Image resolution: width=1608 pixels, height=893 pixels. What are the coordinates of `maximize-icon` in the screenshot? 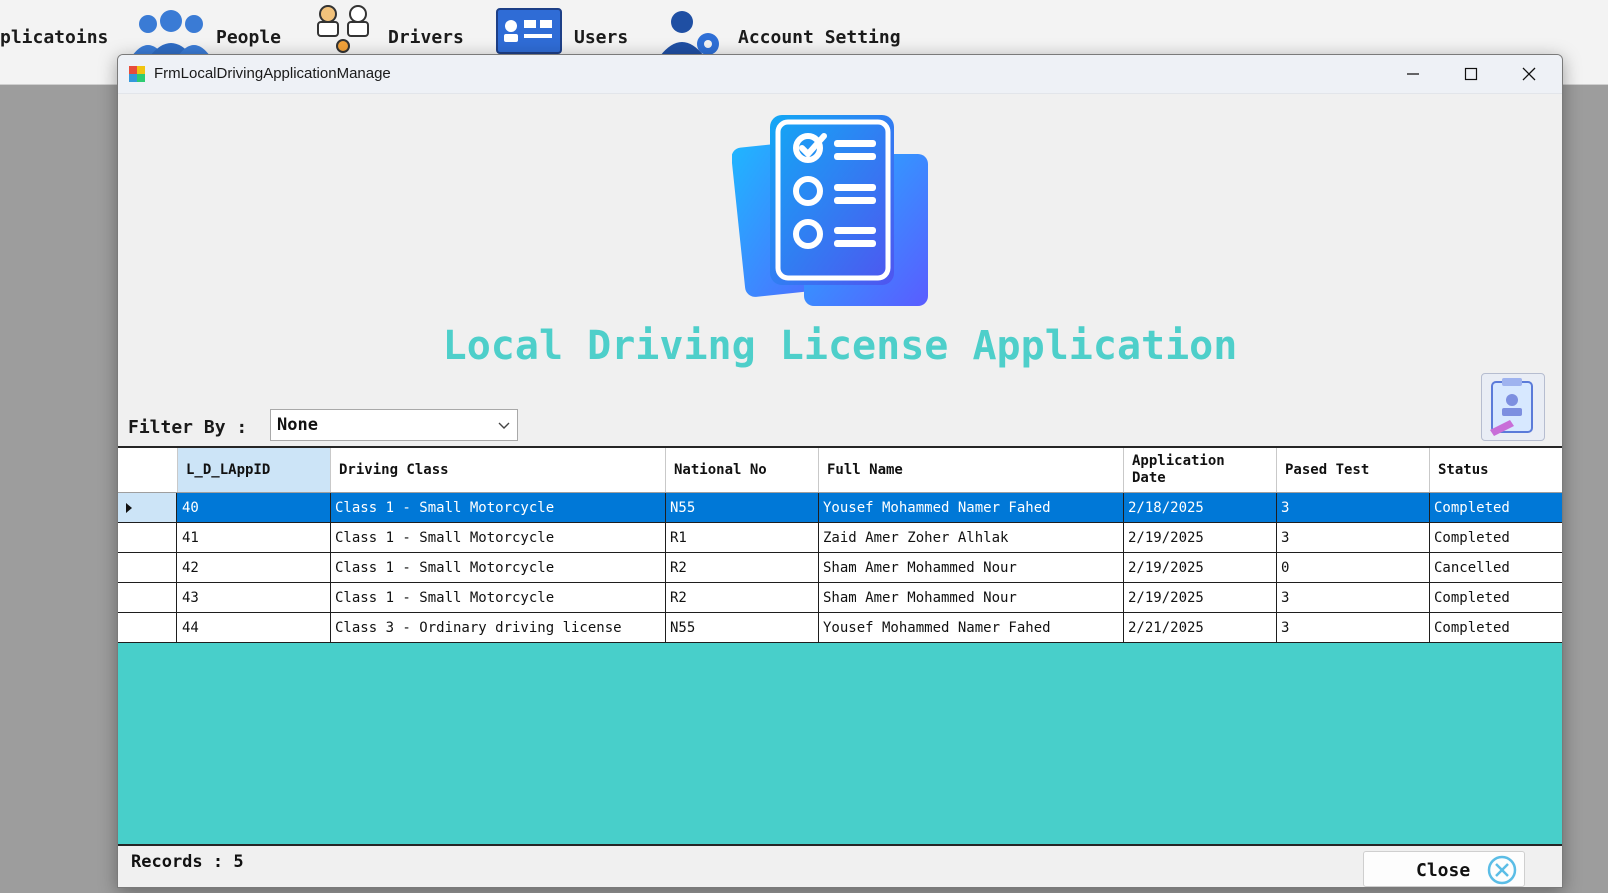 It's located at (1471, 74).